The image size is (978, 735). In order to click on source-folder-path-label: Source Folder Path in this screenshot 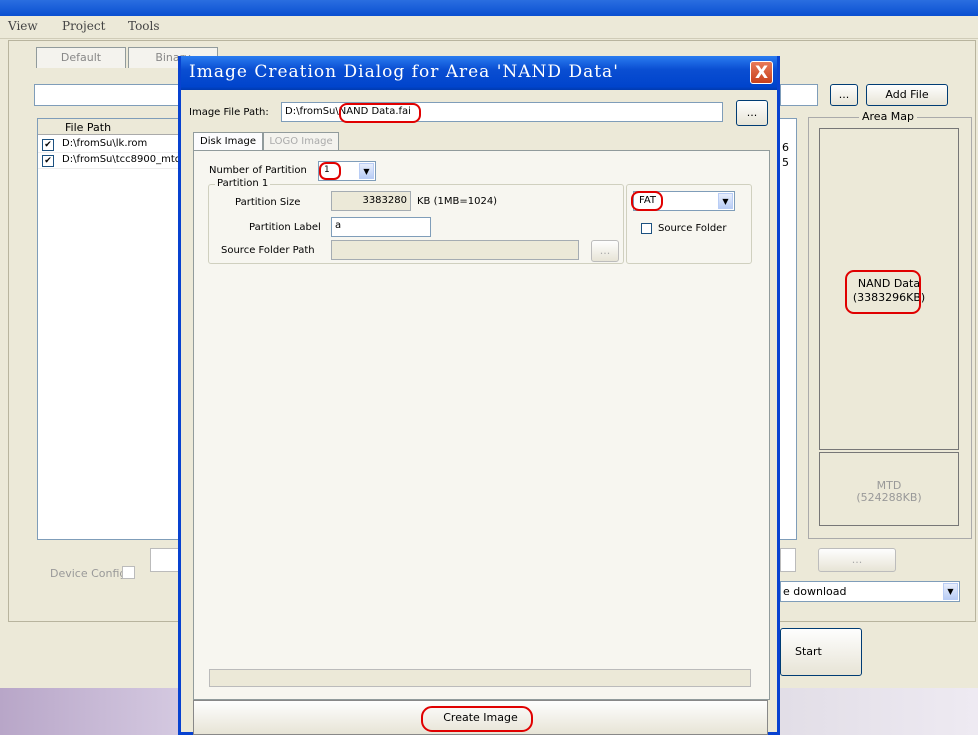, I will do `click(268, 250)`.